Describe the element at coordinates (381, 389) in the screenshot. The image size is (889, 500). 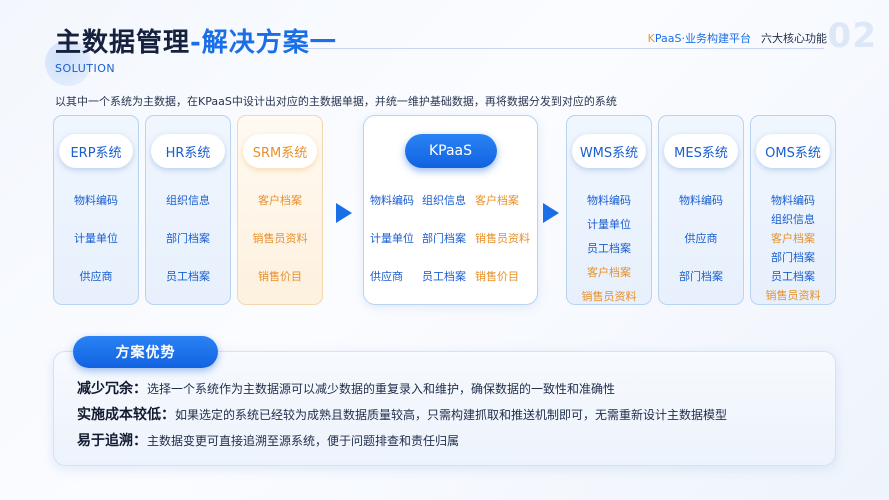
I see `advantage-text: 选择一个系统作为主数据源可以减少数据的重复录入和维护，确保数据的一致性和准确性` at that location.